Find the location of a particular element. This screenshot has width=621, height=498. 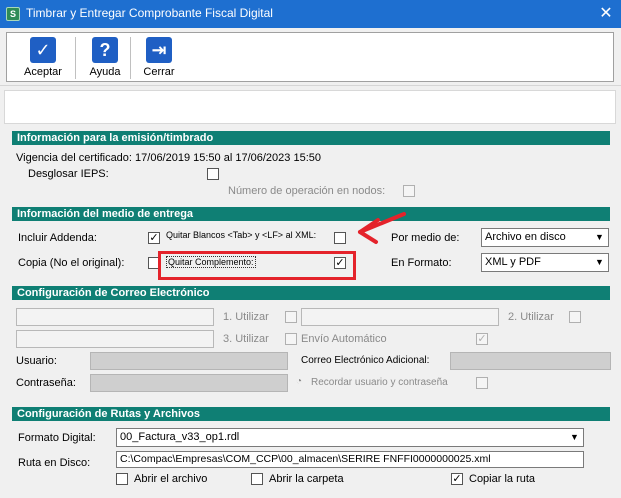

formato-digital-label: Formato Digital: is located at coordinates (57, 438).